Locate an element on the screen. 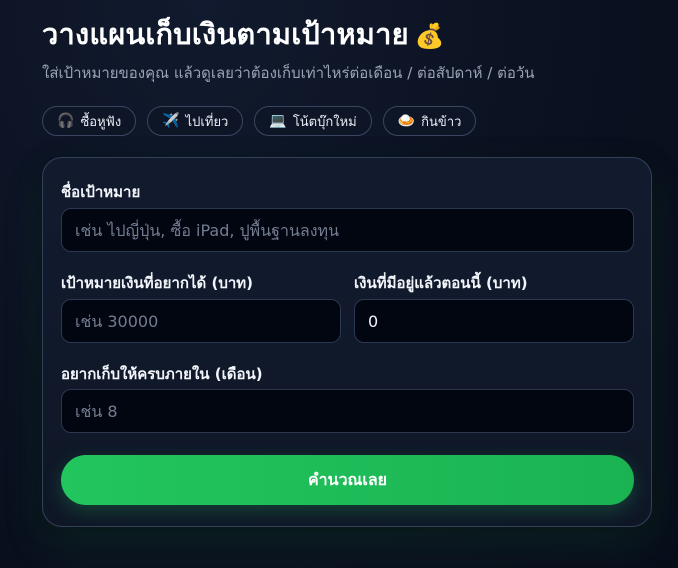  target-amount-input is located at coordinates (201, 321).